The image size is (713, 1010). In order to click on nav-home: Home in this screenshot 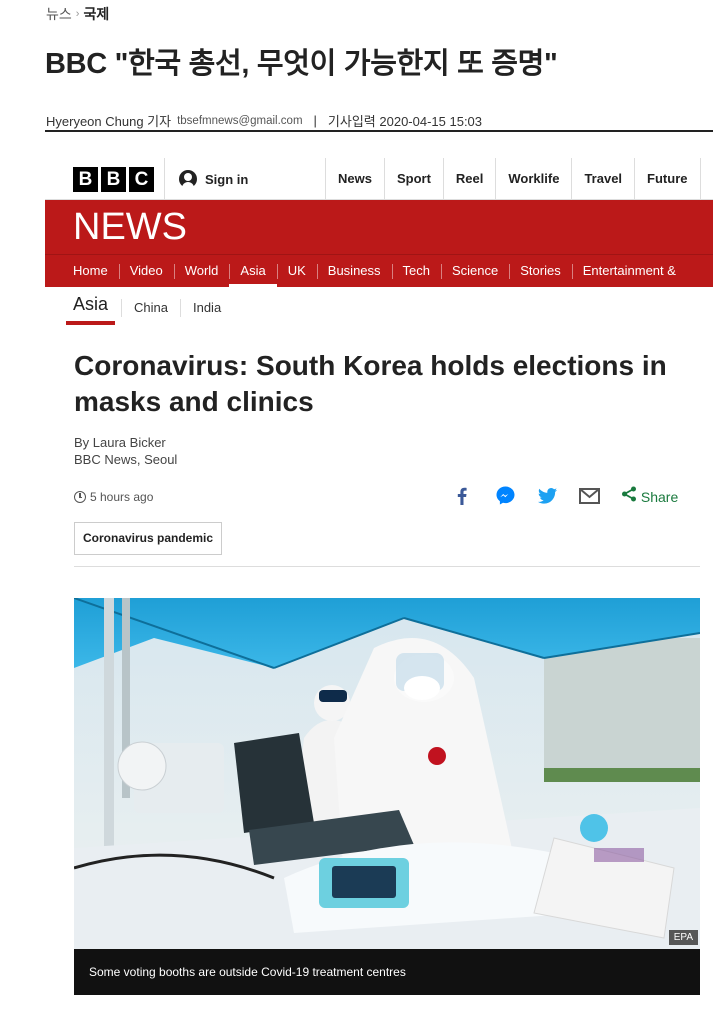, I will do `click(90, 271)`.